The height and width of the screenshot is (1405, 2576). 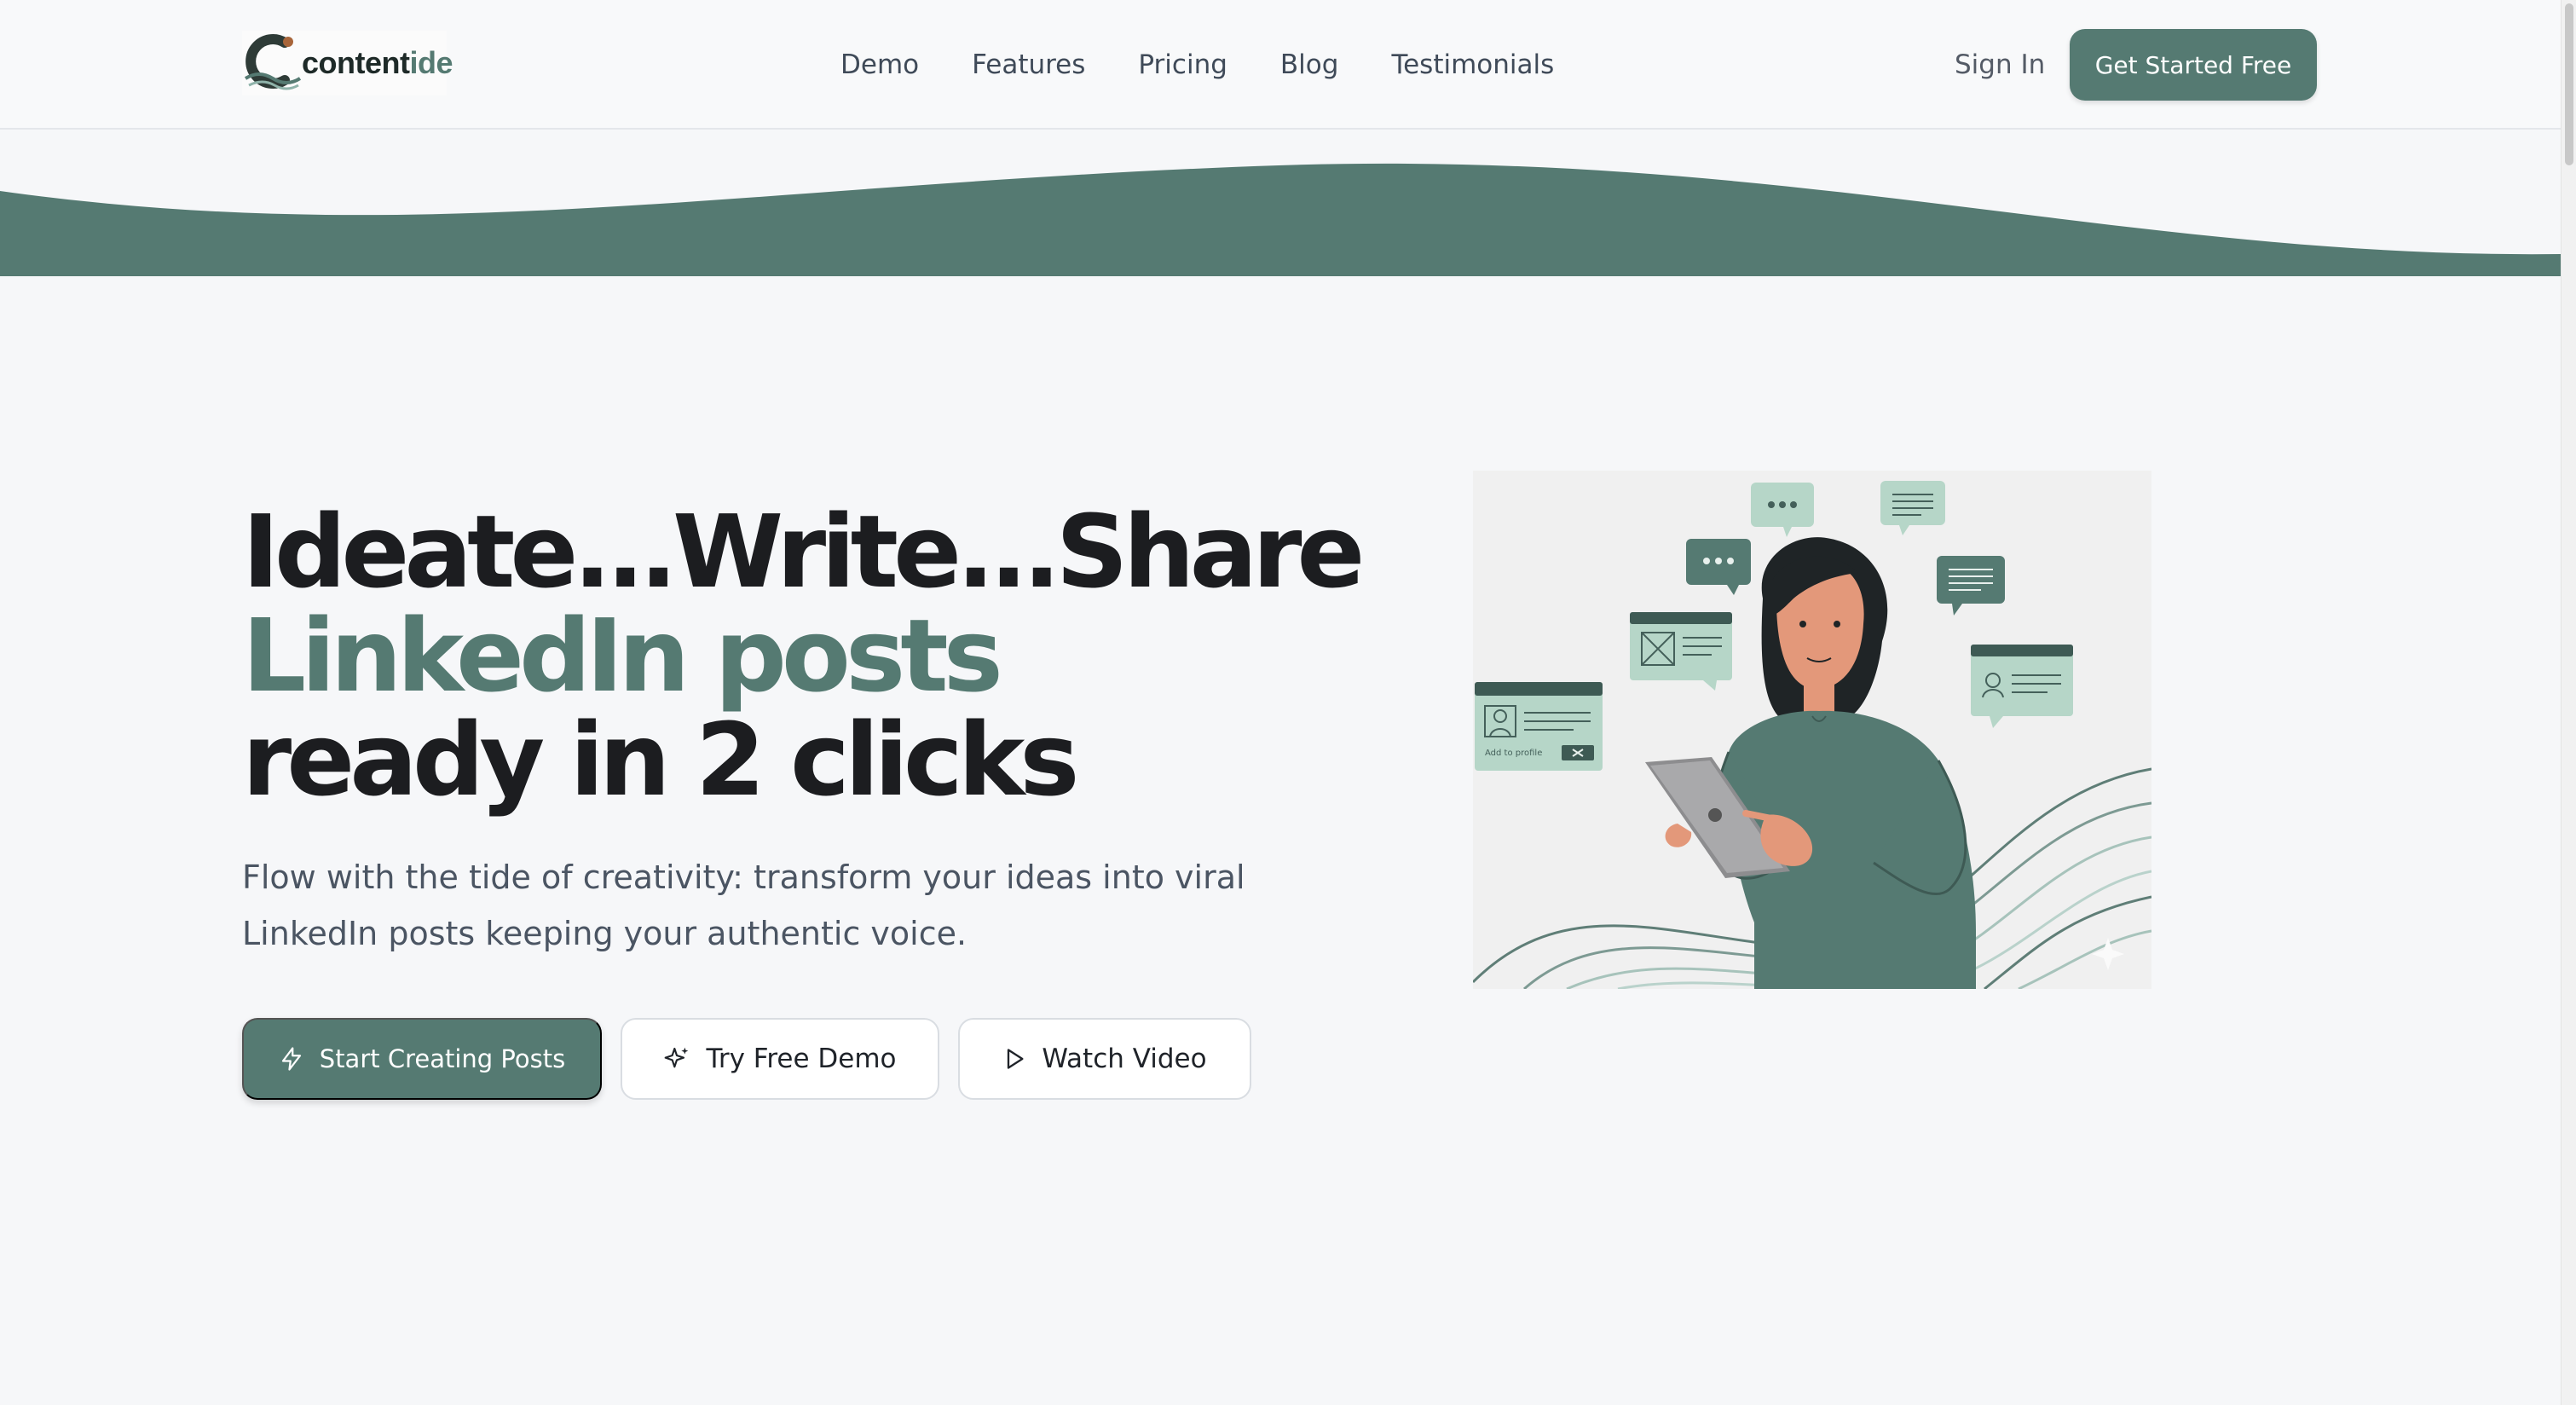 What do you see at coordinates (879, 65) in the screenshot?
I see `nav-demo: Demo` at bounding box center [879, 65].